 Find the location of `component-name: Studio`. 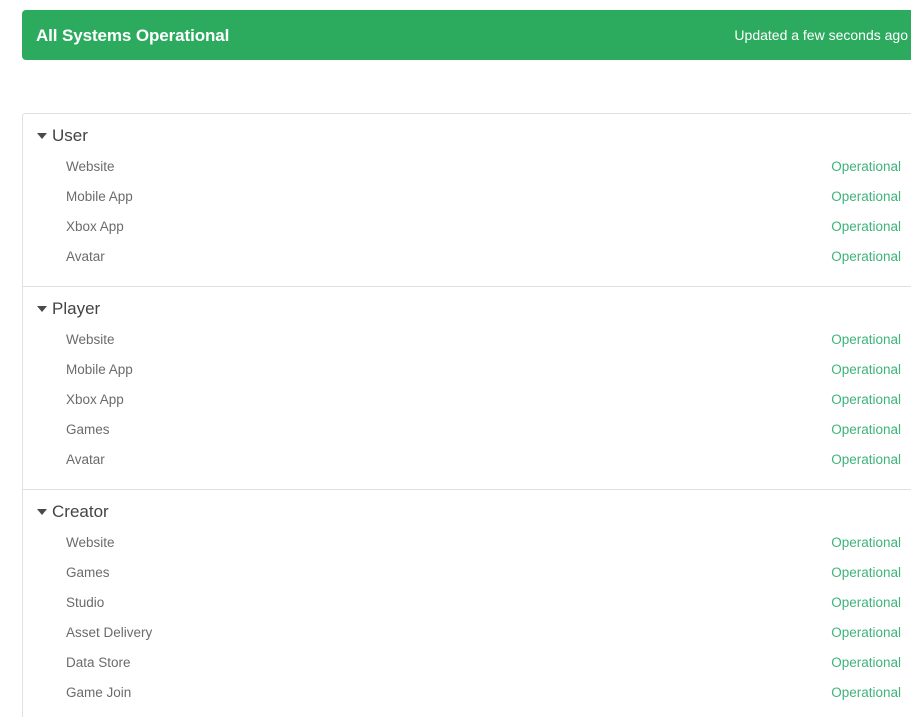

component-name: Studio is located at coordinates (85, 603).